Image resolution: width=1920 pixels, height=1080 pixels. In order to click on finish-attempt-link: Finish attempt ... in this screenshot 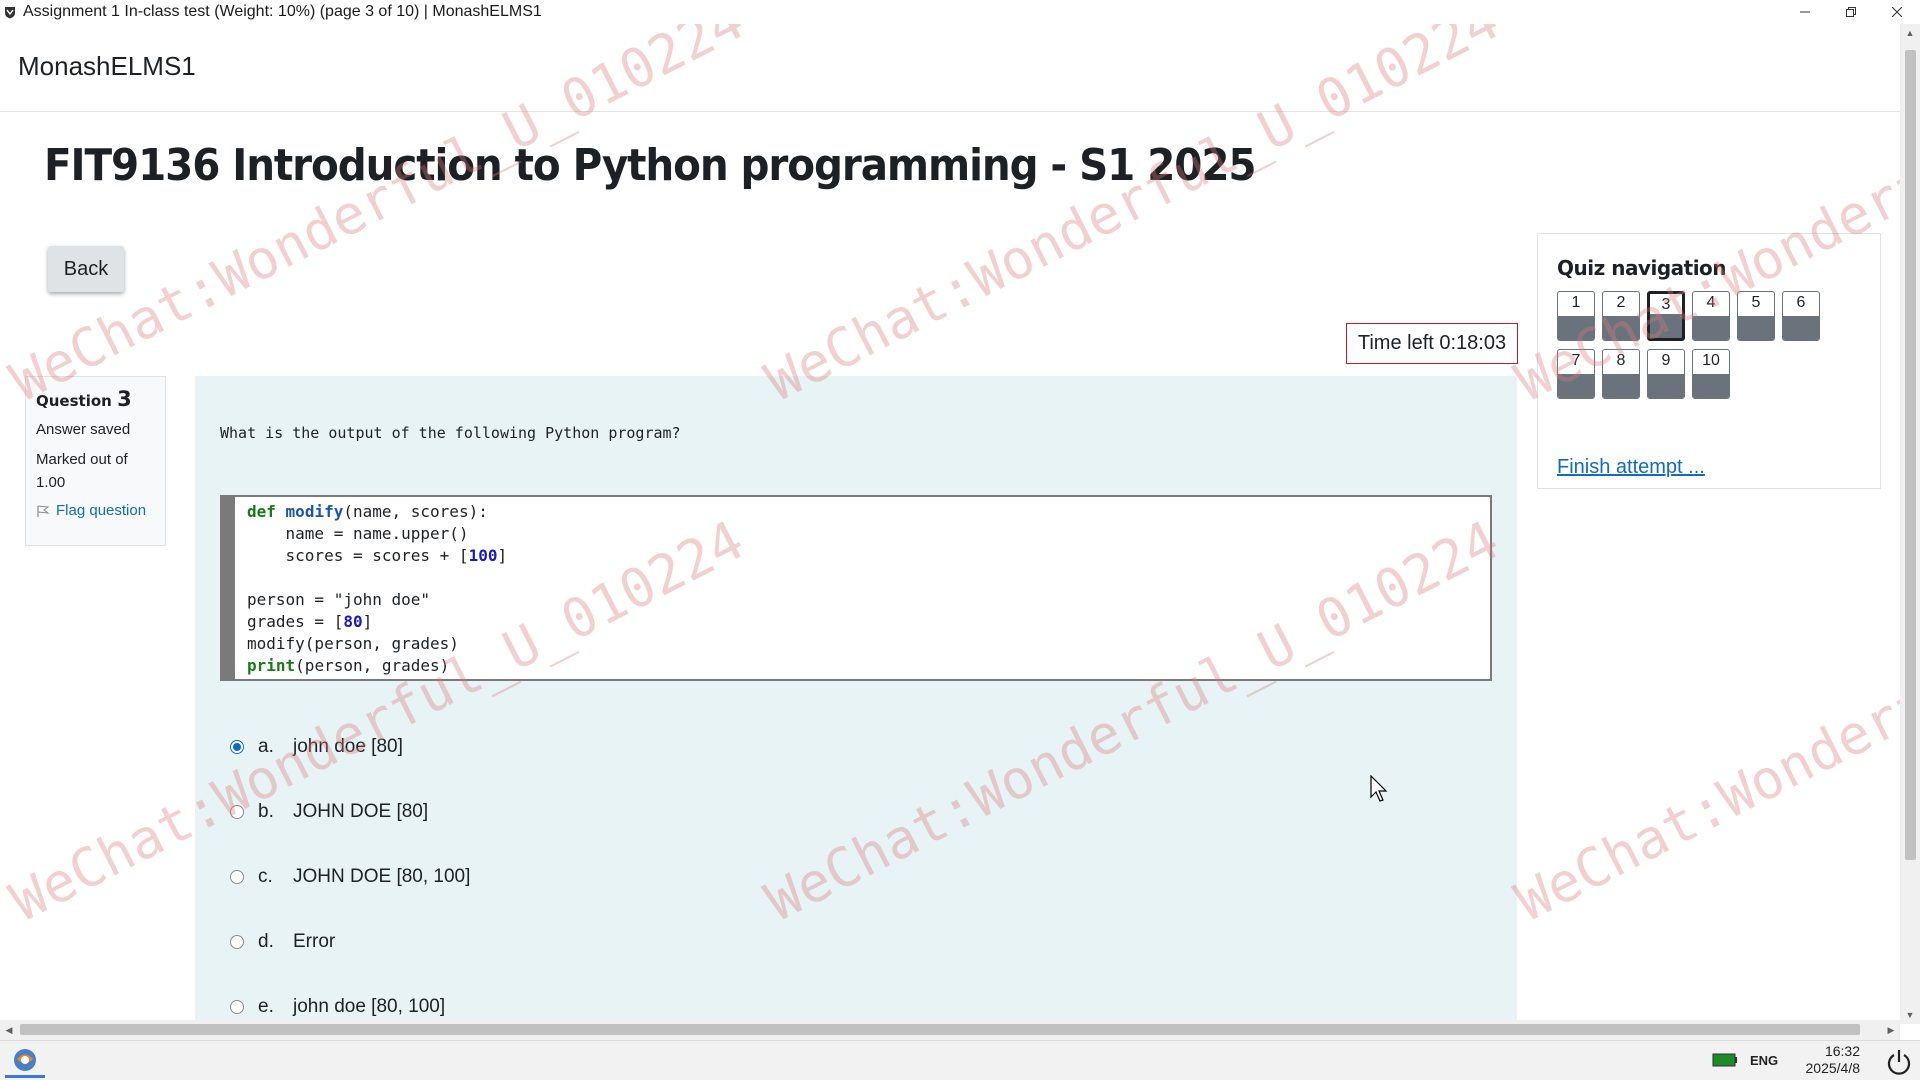, I will do `click(1631, 467)`.